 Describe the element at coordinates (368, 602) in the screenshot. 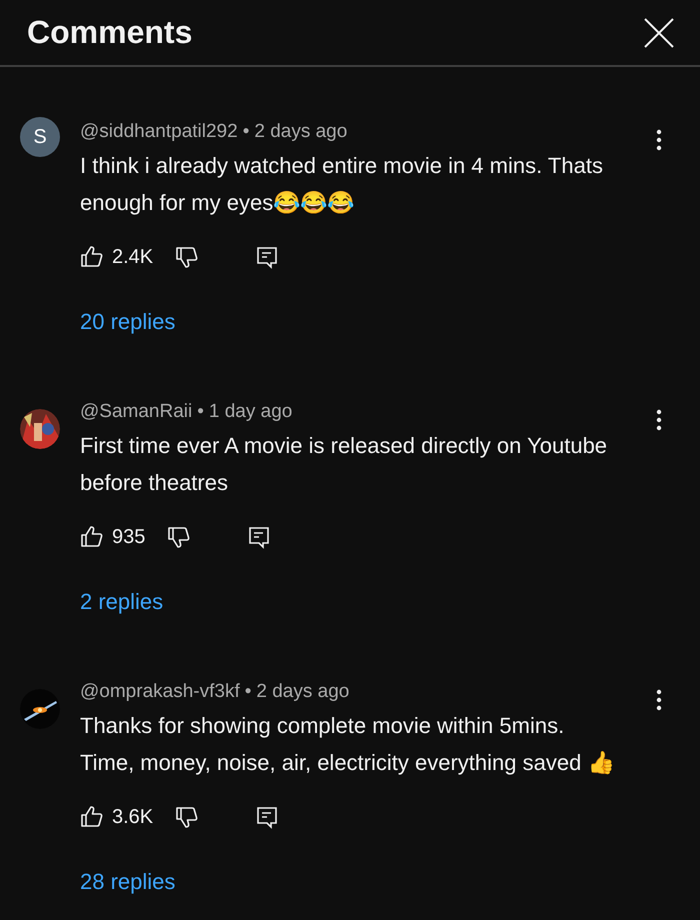

I see `replies-link: 2 replies` at that location.